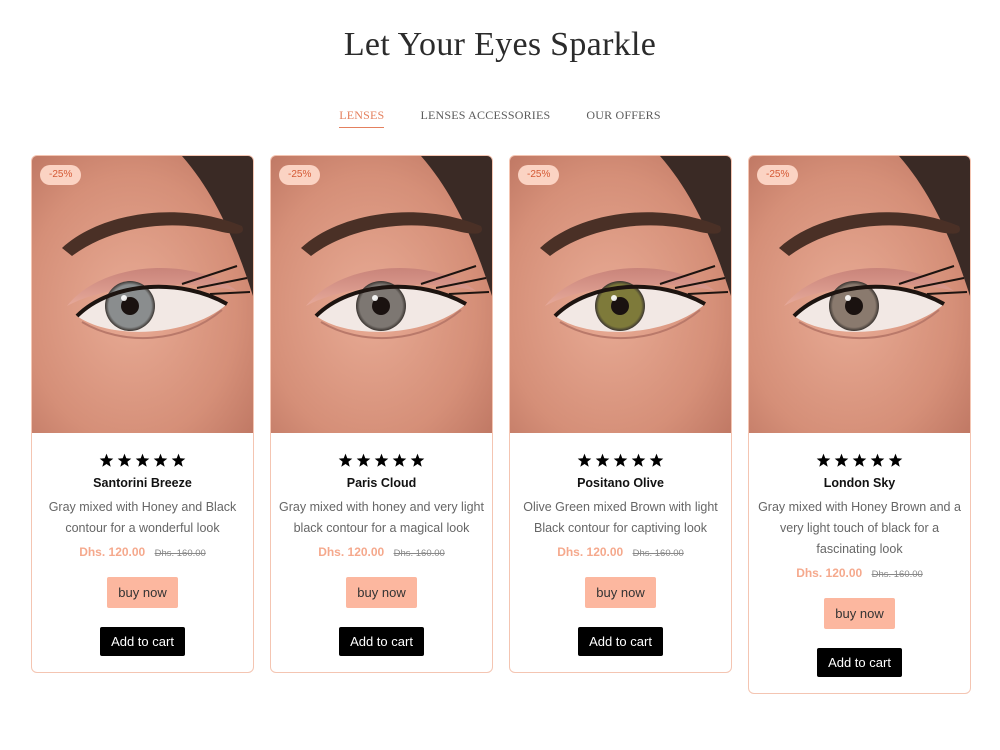 The image size is (1000, 750). I want to click on category-tabs: LENSES LENSES ACCESSORIES OUR OFFERS, so click(500, 118).